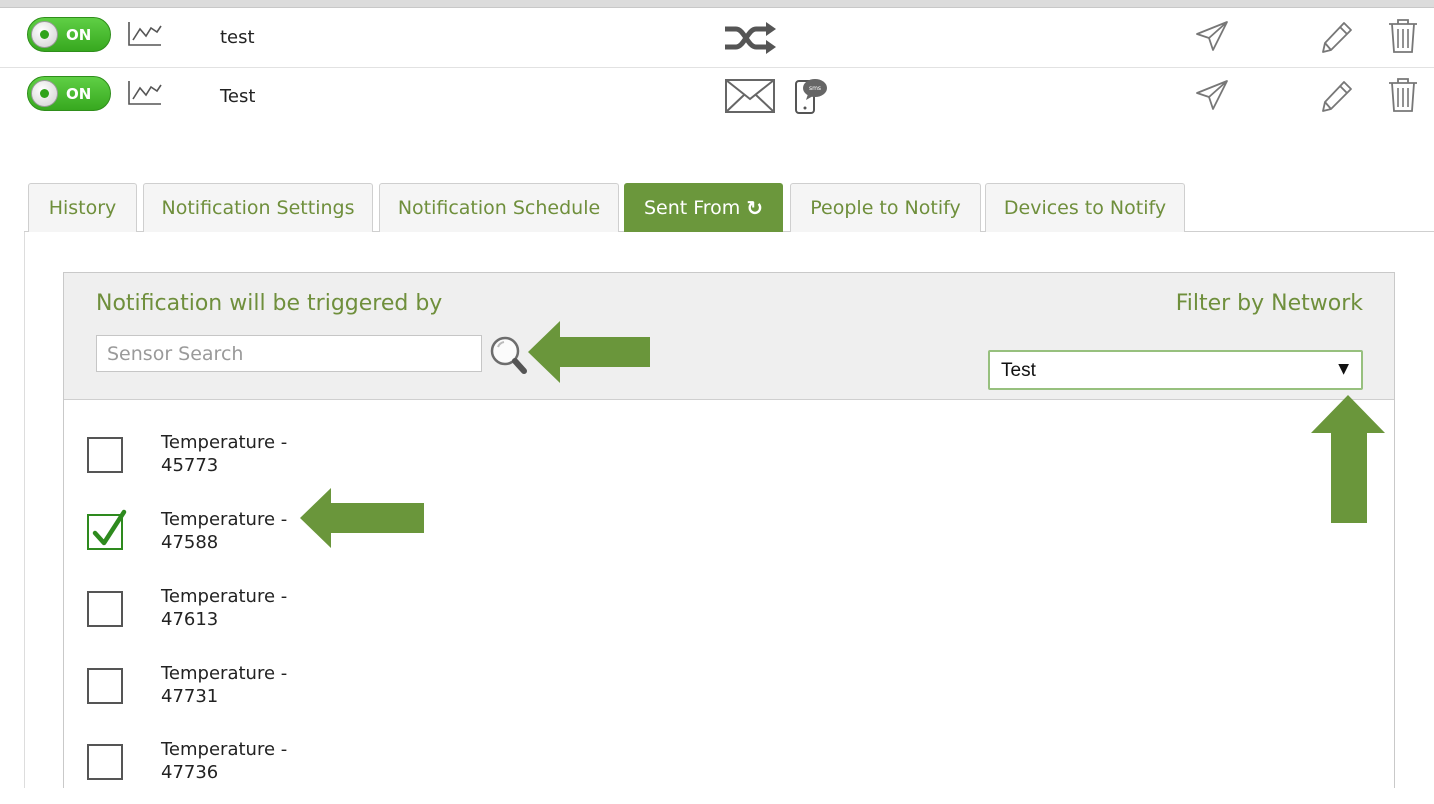 The height and width of the screenshot is (804, 1434). Describe the element at coordinates (289, 353) in the screenshot. I see `sensor-search-input` at that location.